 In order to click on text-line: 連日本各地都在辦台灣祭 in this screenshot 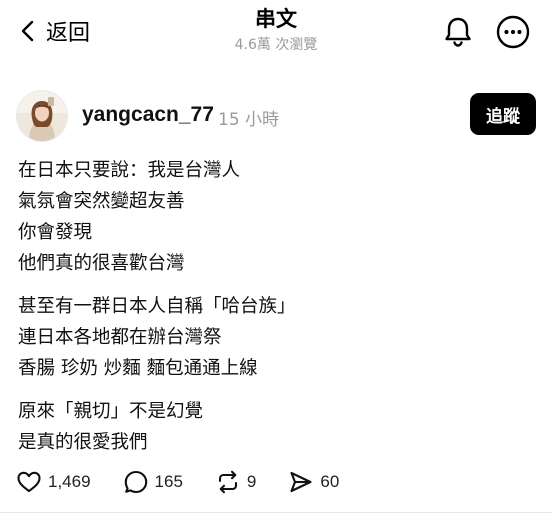, I will do `click(120, 337)`.